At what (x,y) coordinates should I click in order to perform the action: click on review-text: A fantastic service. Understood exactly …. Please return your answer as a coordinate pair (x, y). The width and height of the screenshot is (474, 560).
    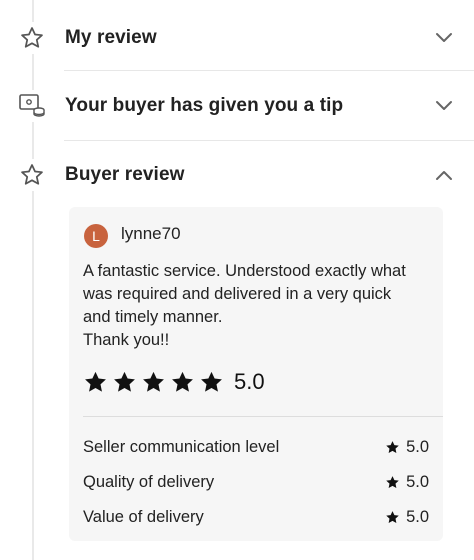
    Looking at the image, I should click on (258, 306).